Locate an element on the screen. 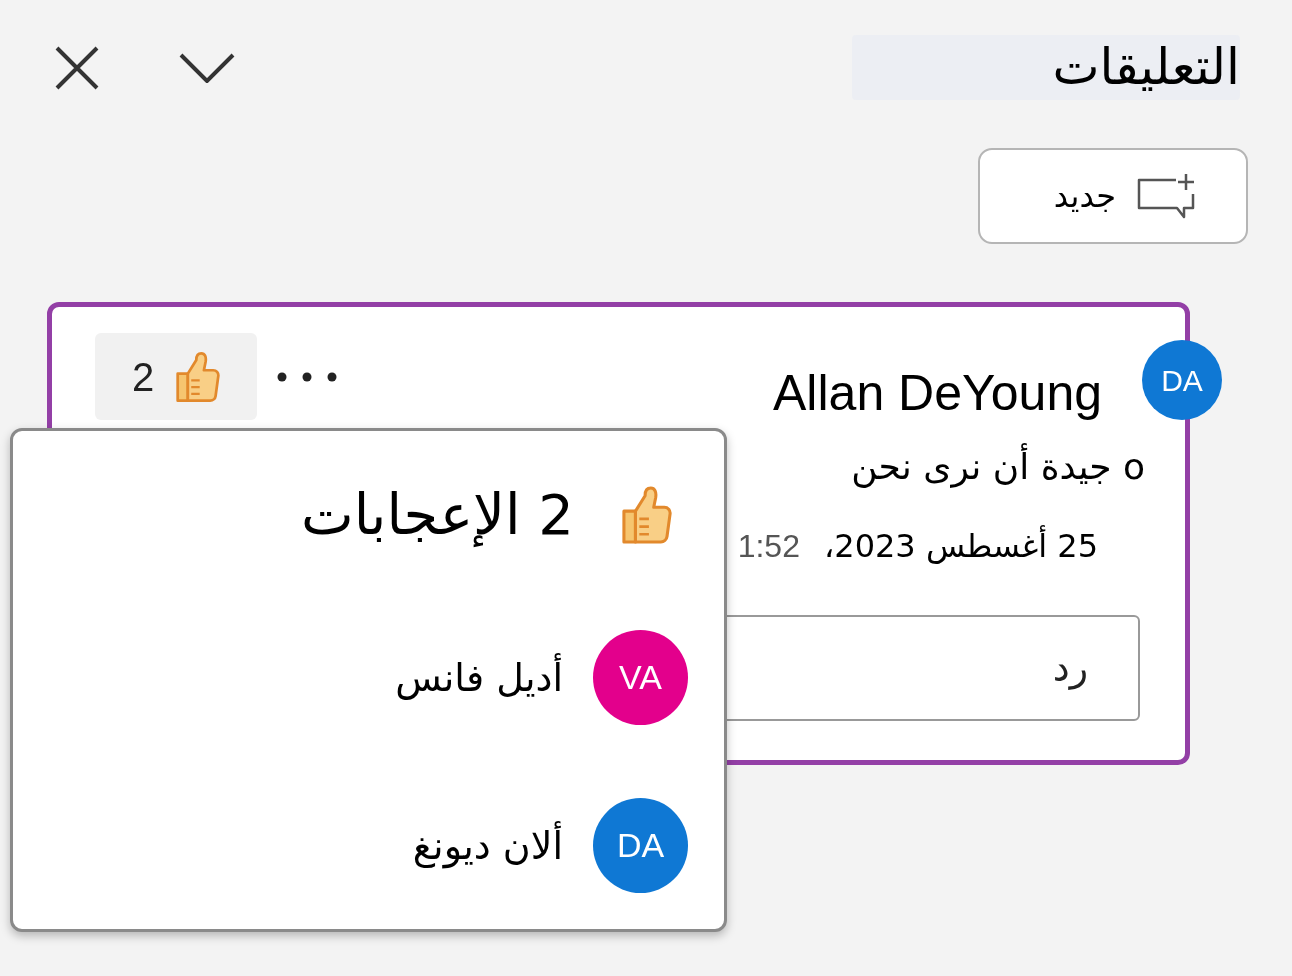  reactions-title: 2 الإعجابات is located at coordinates (437, 515).